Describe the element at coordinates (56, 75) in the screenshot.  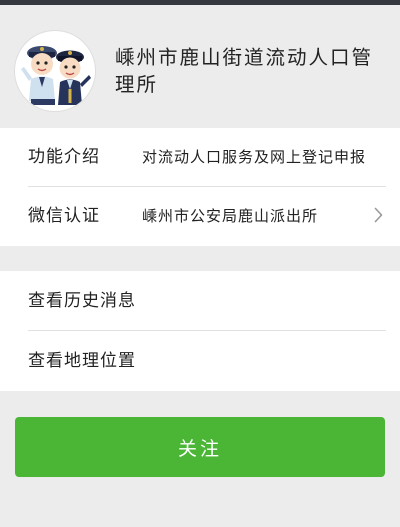
I see `police-officers-cartoon-icon` at that location.